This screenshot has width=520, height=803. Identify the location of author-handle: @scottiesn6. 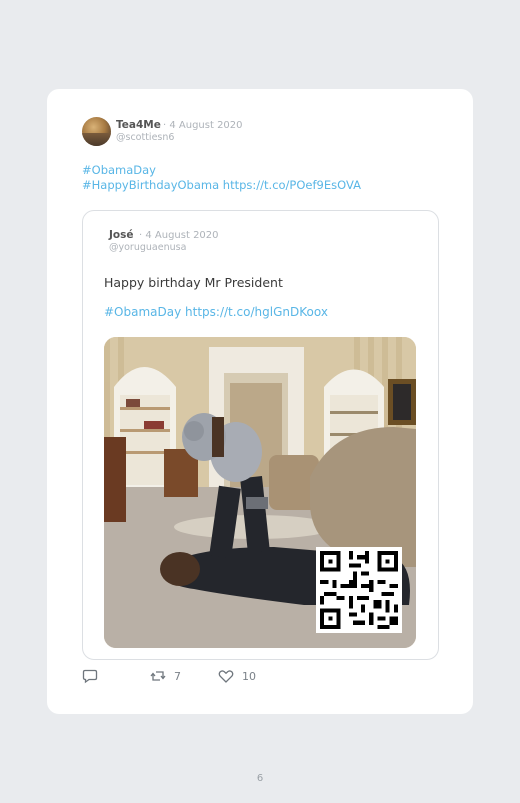
(145, 137).